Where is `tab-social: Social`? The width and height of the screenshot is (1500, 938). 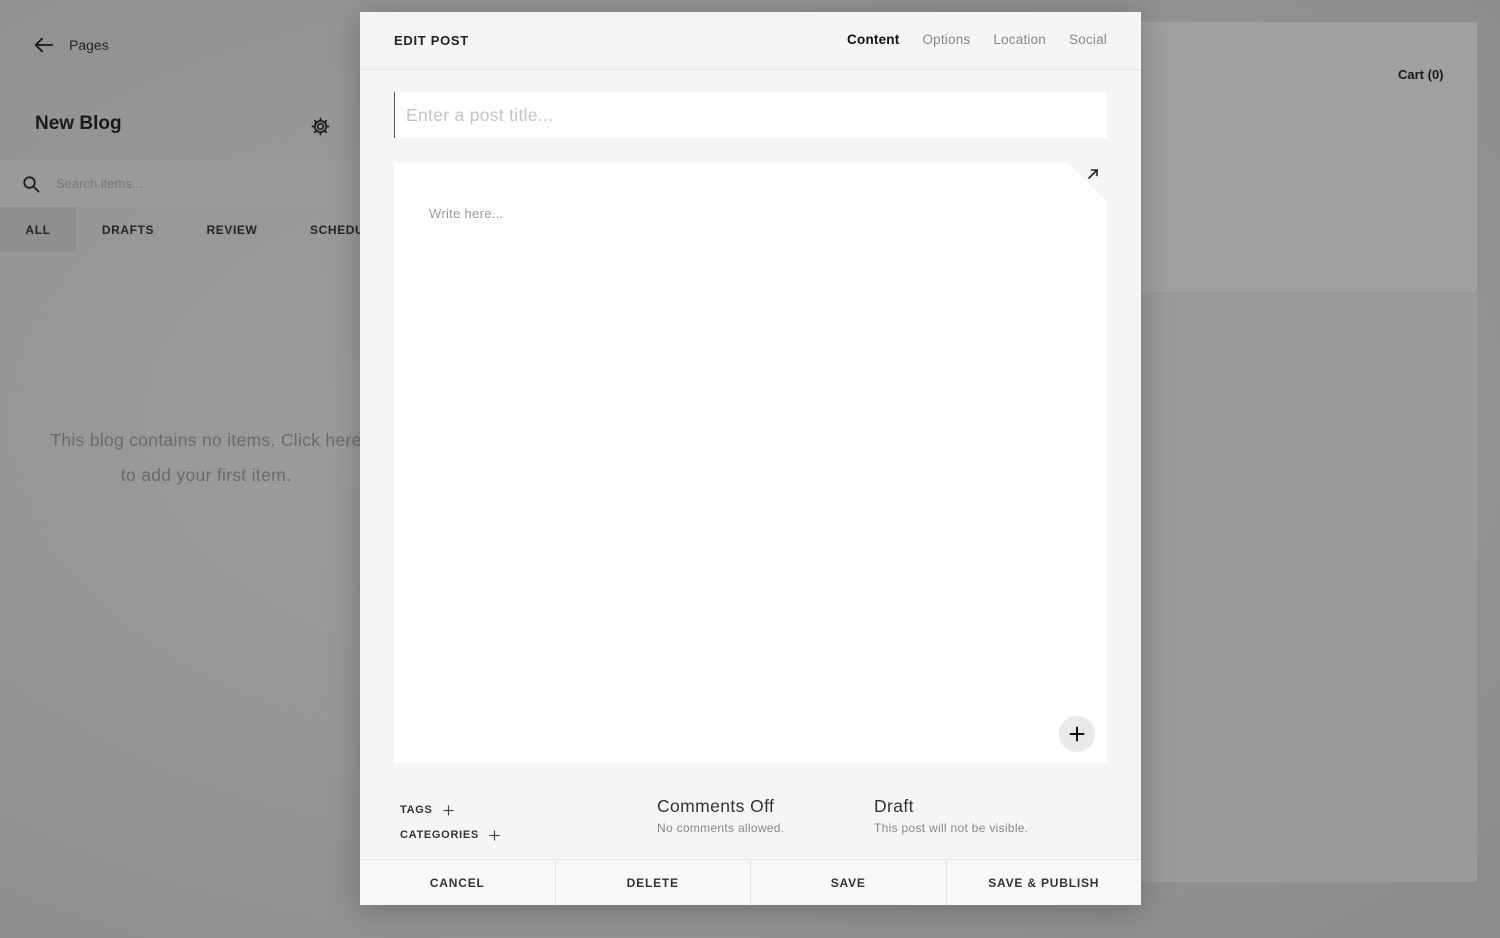
tab-social: Social is located at coordinates (1088, 39).